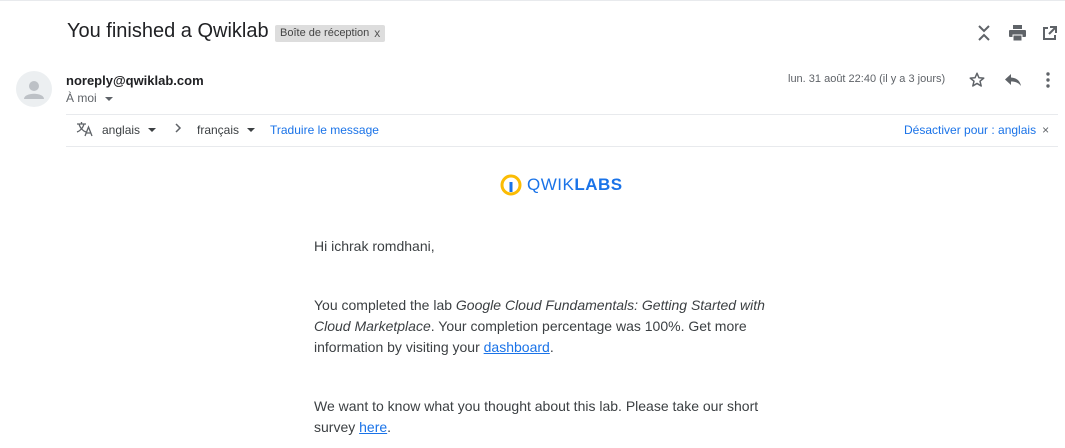 The height and width of the screenshot is (448, 1065). Describe the element at coordinates (218, 130) in the screenshot. I see `target-language-label: français` at that location.